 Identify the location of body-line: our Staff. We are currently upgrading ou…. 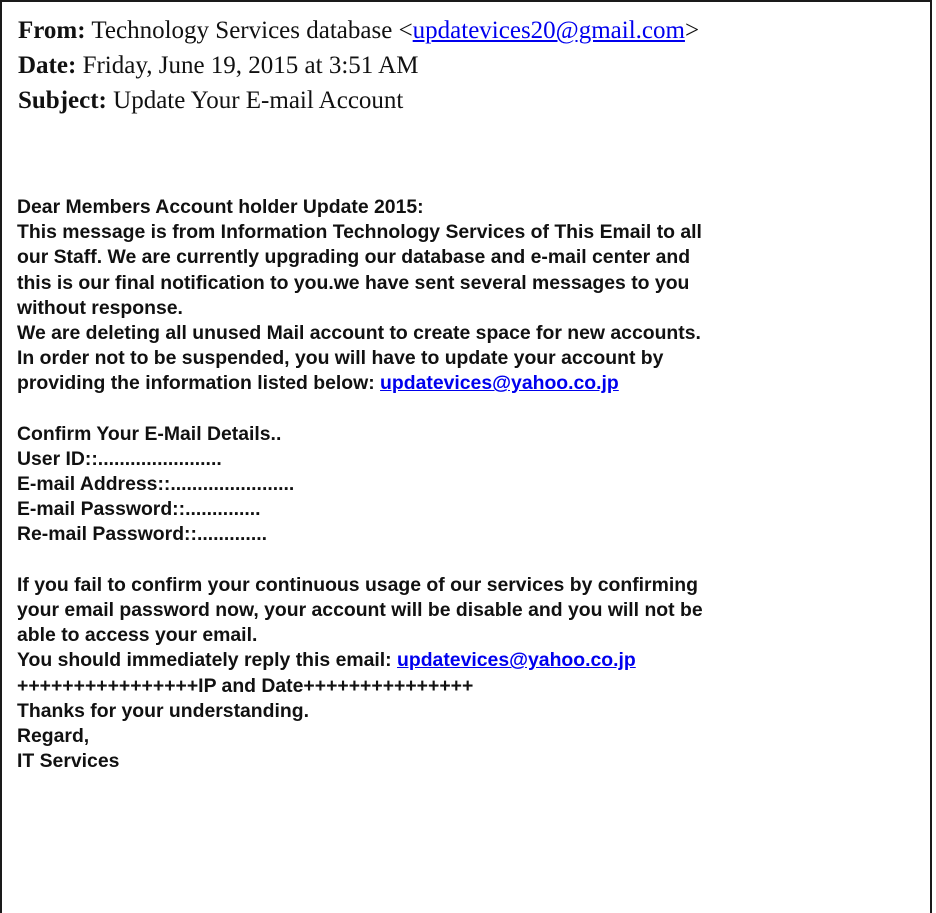
(354, 257).